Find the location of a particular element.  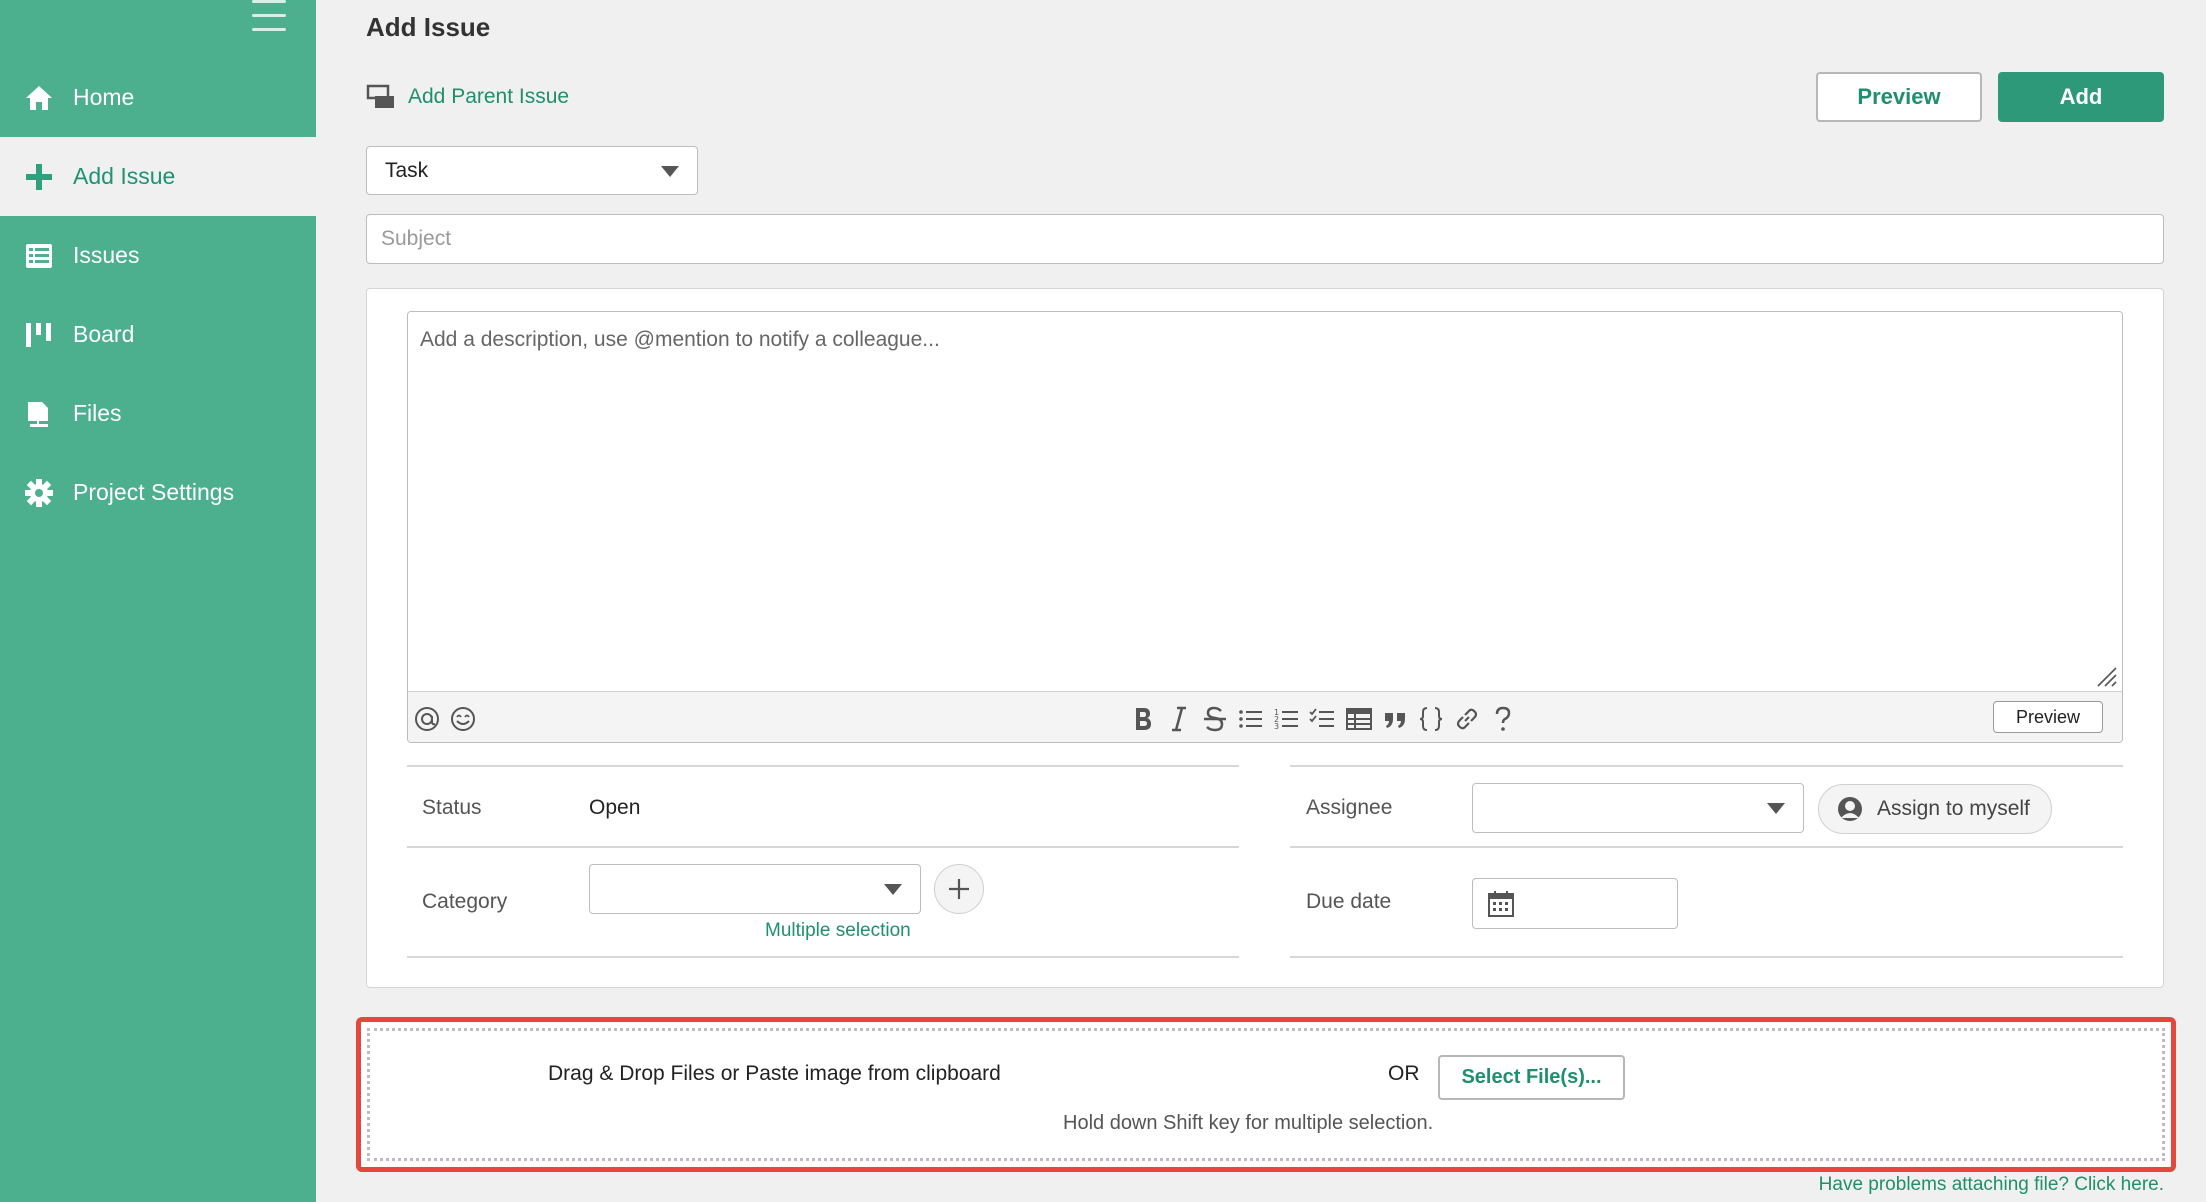

sidebar-item-label: Files is located at coordinates (97, 413).